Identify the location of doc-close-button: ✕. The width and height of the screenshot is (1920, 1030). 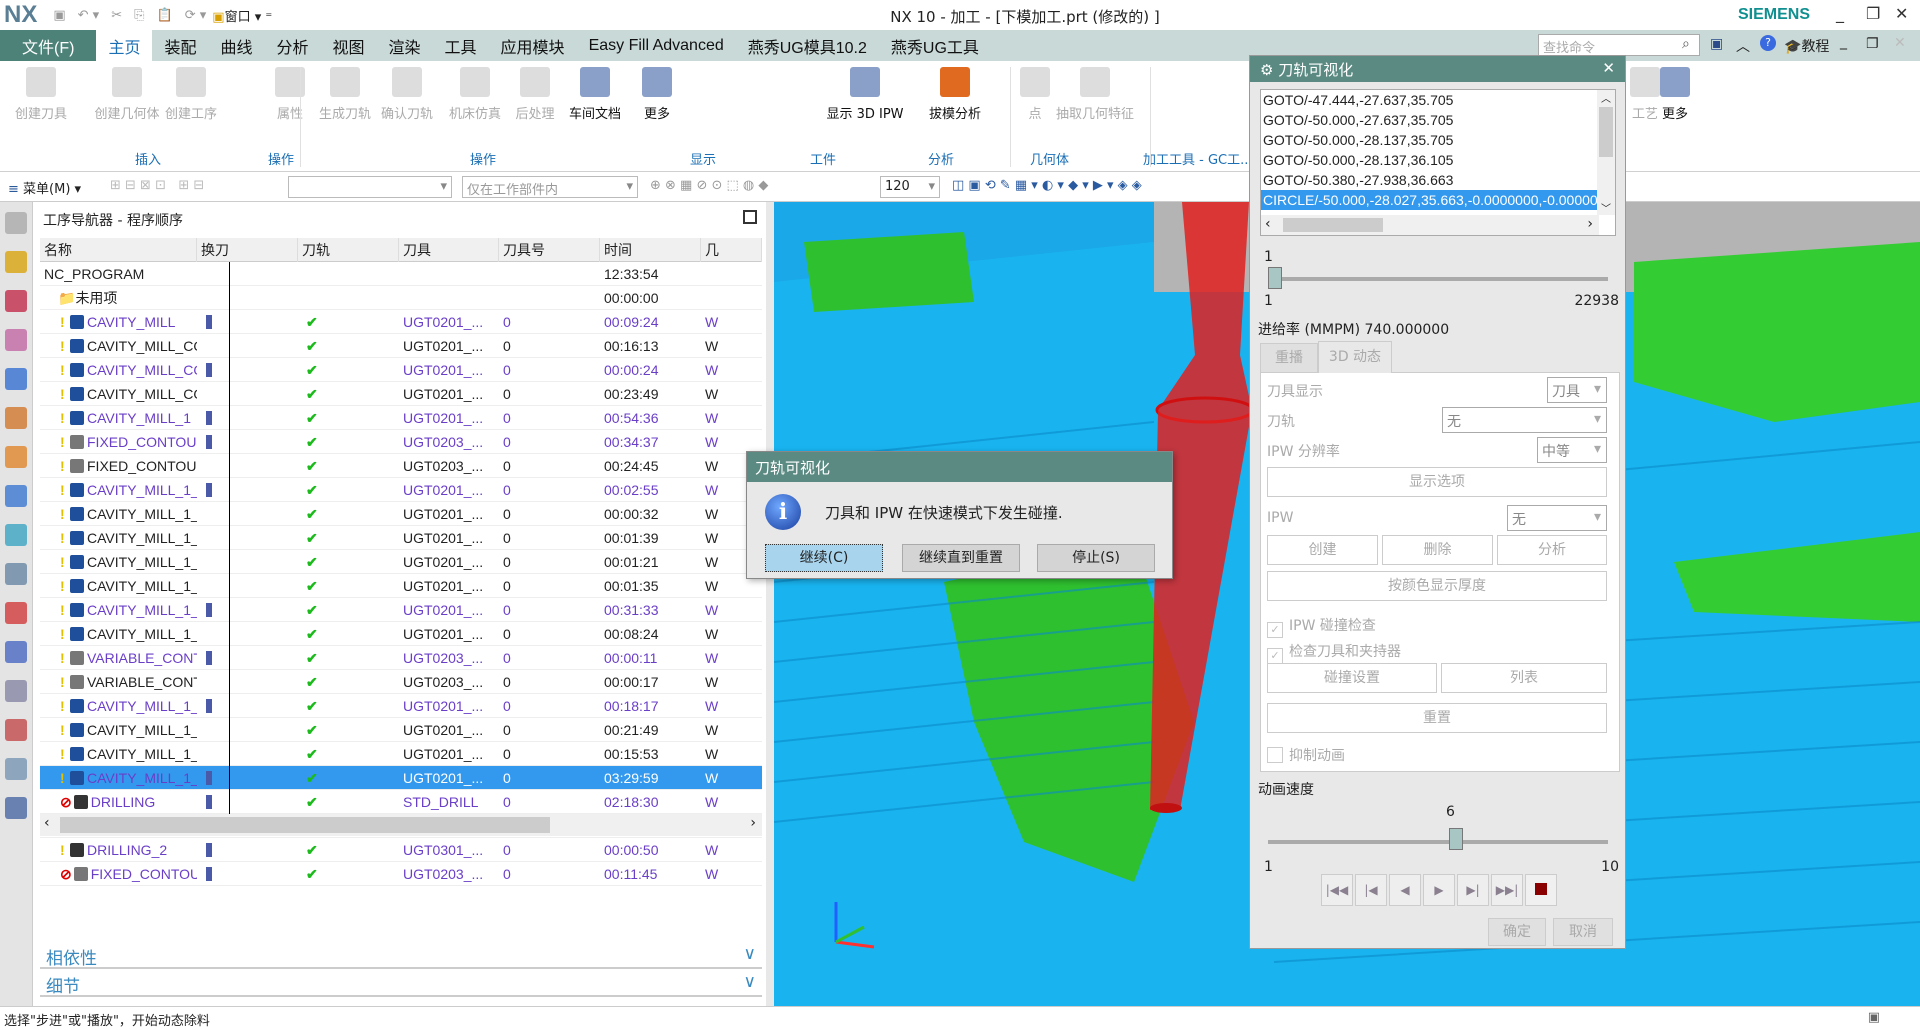
(1900, 43).